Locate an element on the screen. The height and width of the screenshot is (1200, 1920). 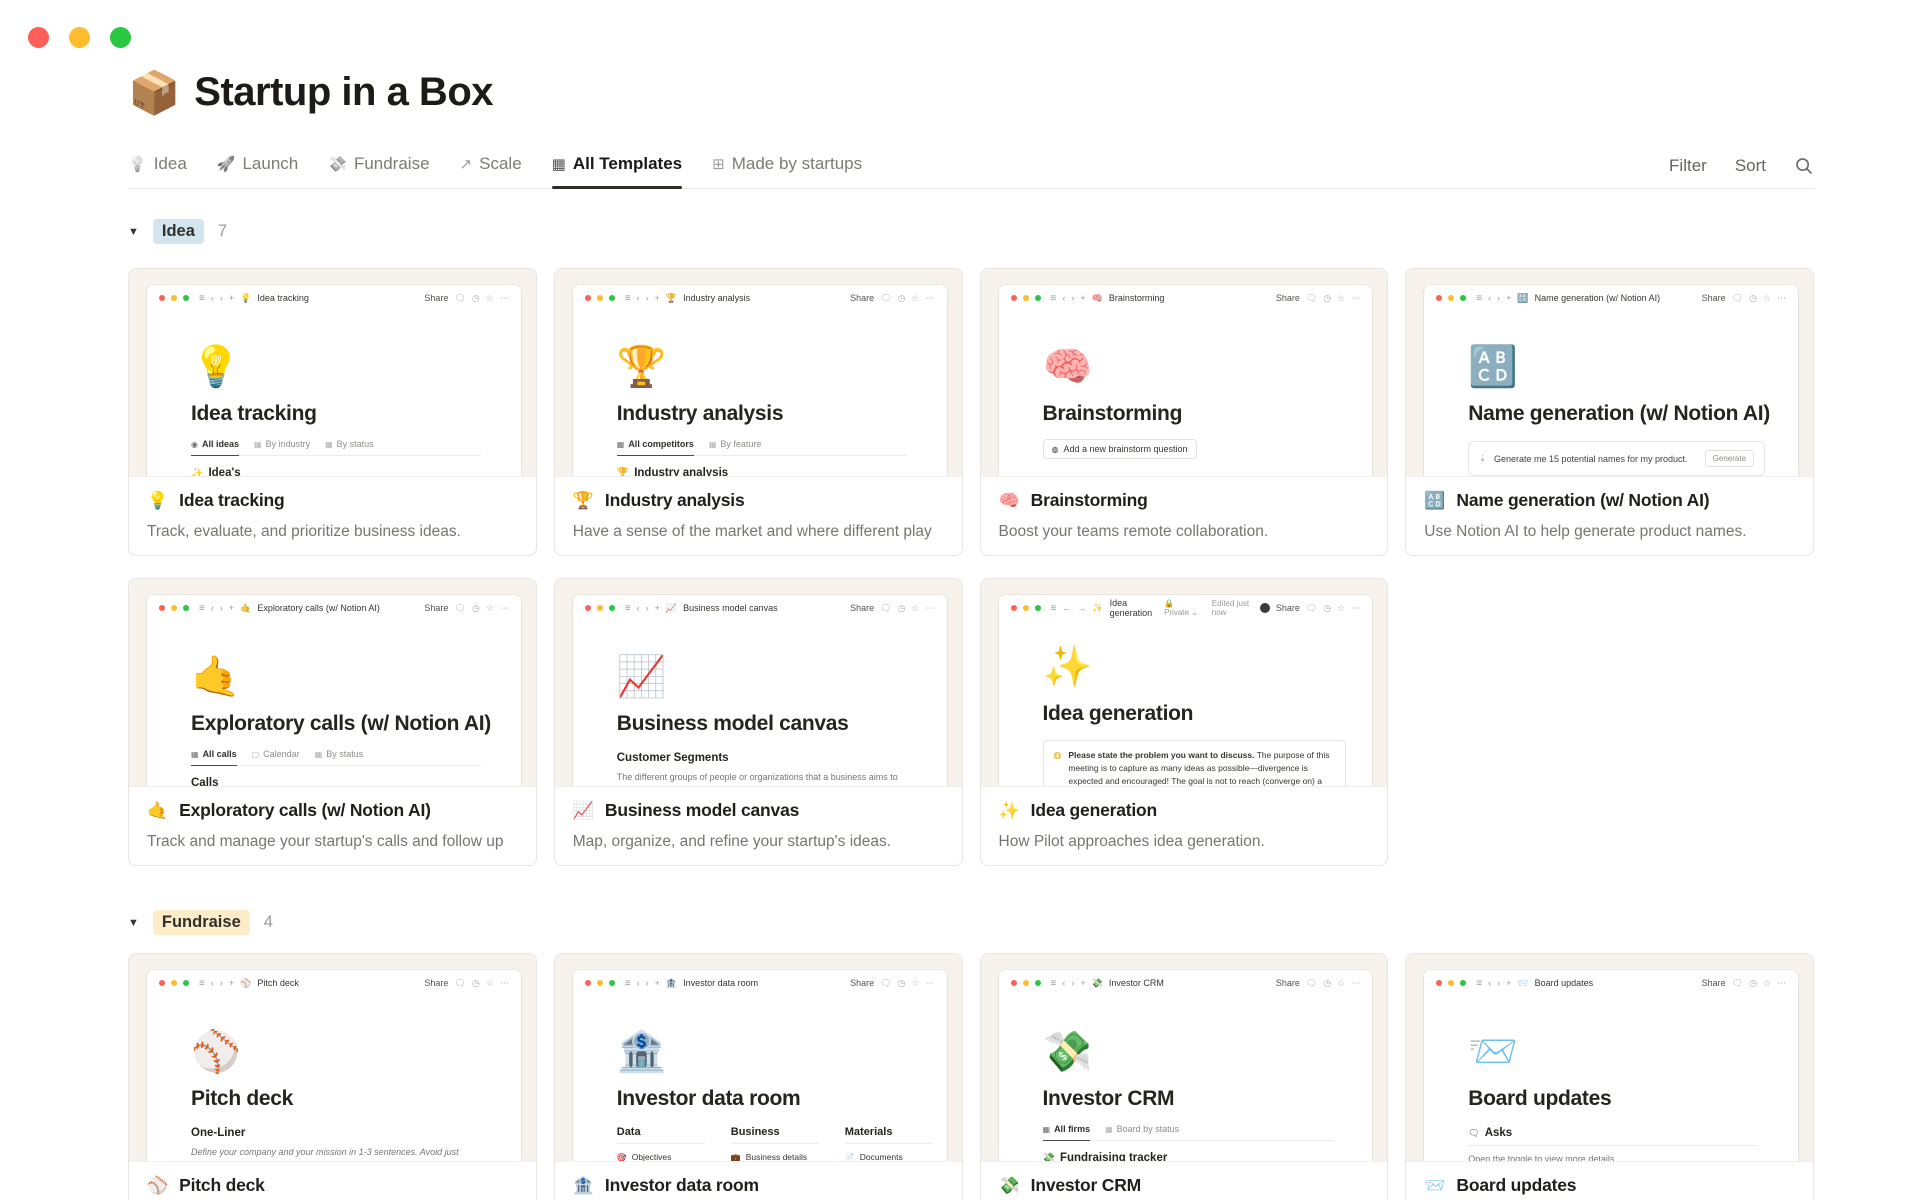
mini-add-question-button: ◍ Add a new brainstorm question is located at coordinates (1119, 449).